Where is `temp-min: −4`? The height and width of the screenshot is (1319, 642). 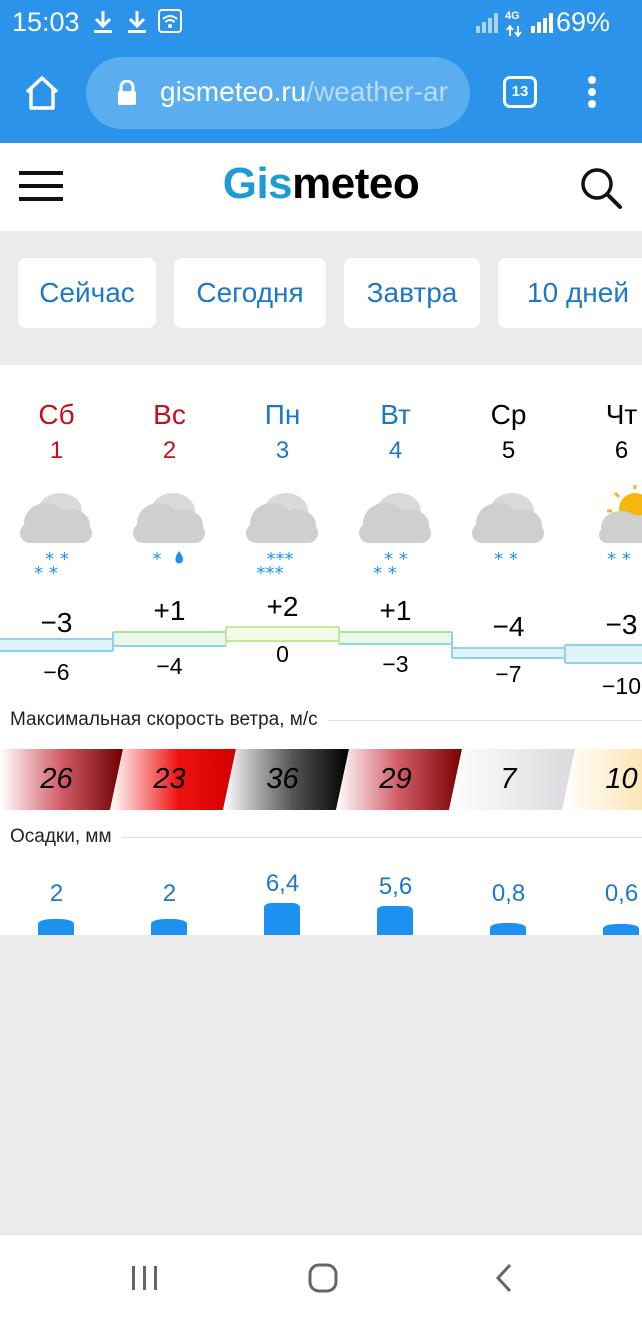 temp-min: −4 is located at coordinates (169, 666).